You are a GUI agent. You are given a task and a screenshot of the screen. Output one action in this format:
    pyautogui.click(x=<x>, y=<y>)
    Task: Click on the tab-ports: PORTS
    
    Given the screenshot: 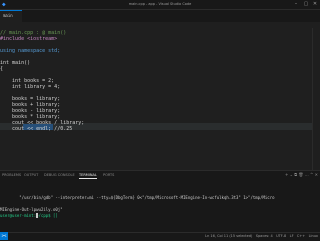 What is the action you would take?
    pyautogui.click(x=108, y=175)
    